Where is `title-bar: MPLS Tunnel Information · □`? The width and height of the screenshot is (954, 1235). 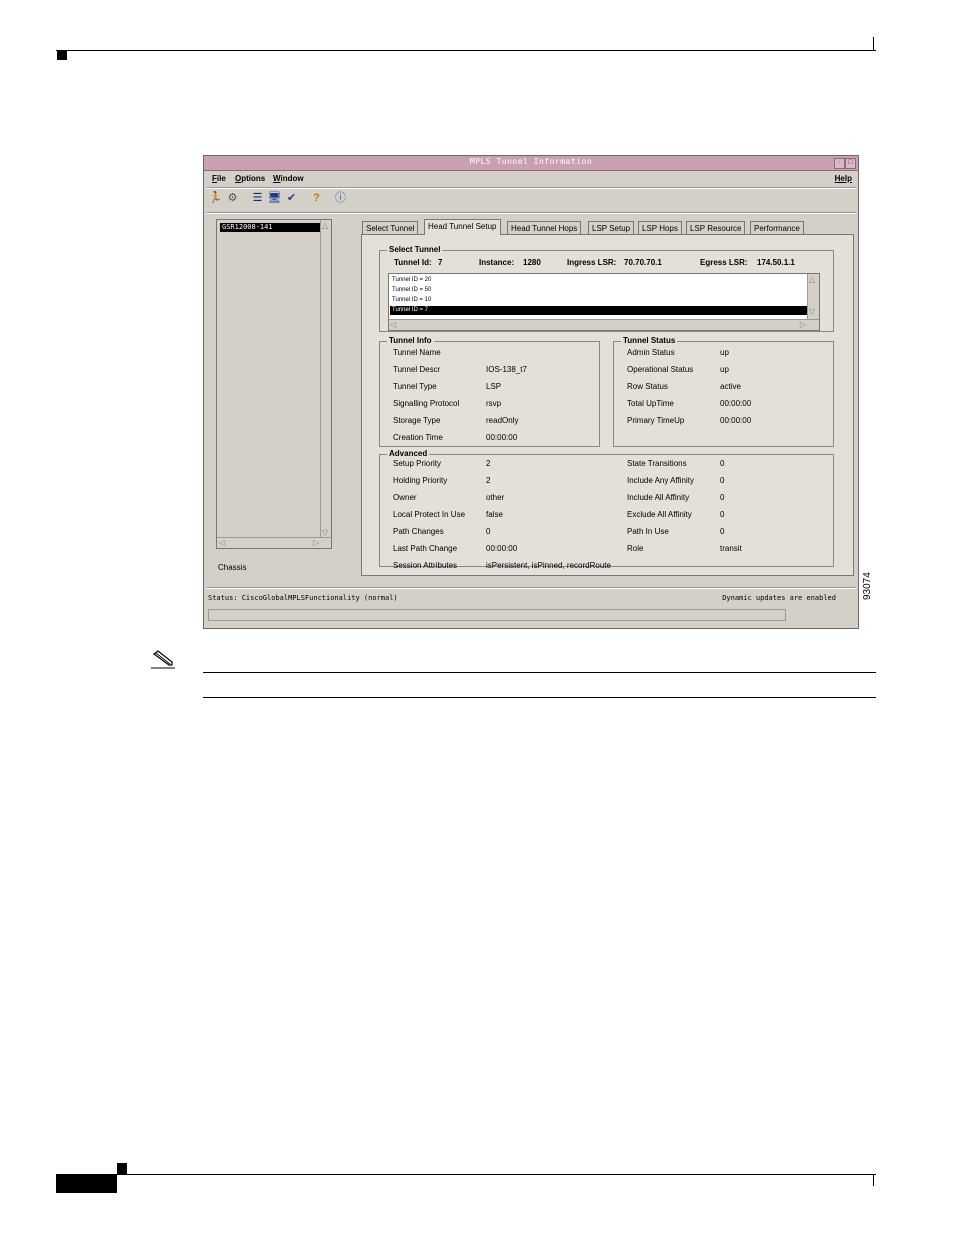
title-bar: MPLS Tunnel Information · □ is located at coordinates (531, 163).